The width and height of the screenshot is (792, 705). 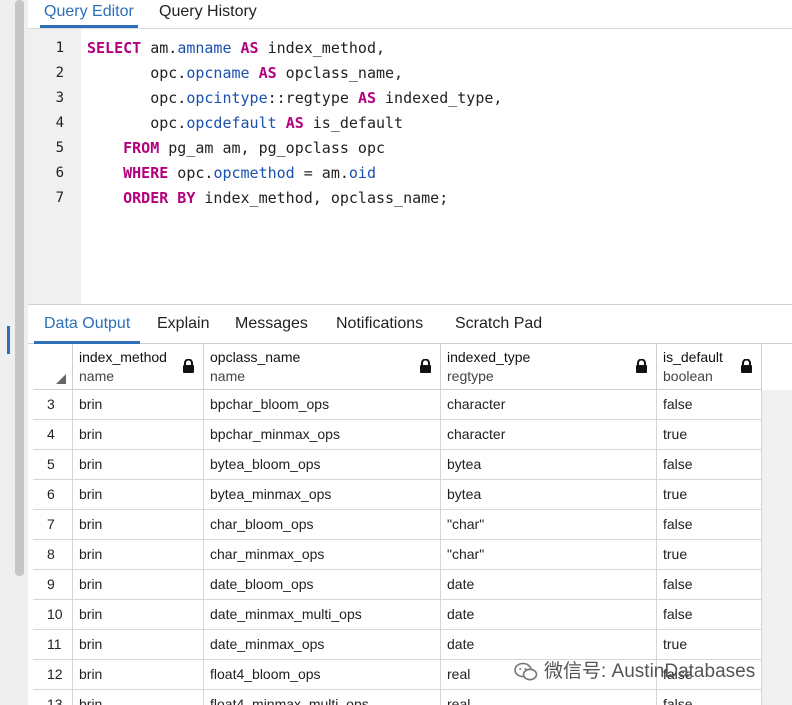 I want to click on column-header-index-method: index_method name, so click(x=138, y=367).